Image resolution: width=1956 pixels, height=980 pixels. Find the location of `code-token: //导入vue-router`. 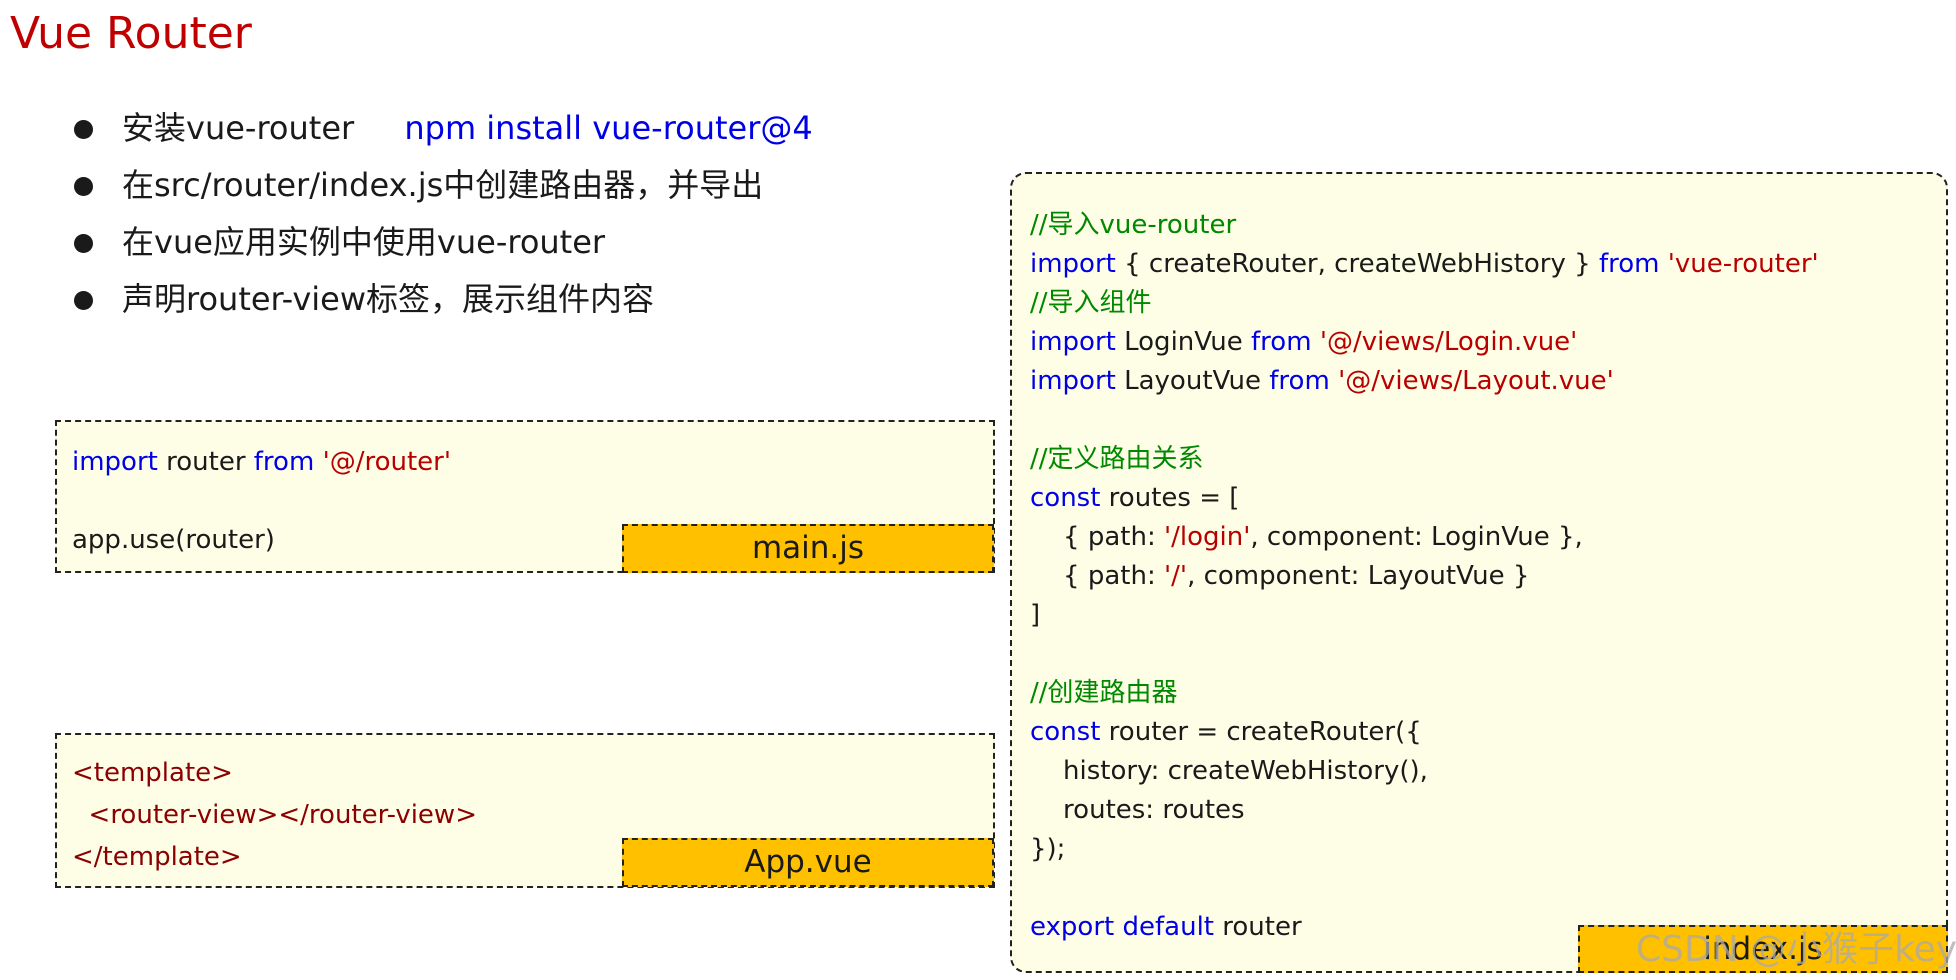

code-token: //导入vue-router is located at coordinates (1133, 225).